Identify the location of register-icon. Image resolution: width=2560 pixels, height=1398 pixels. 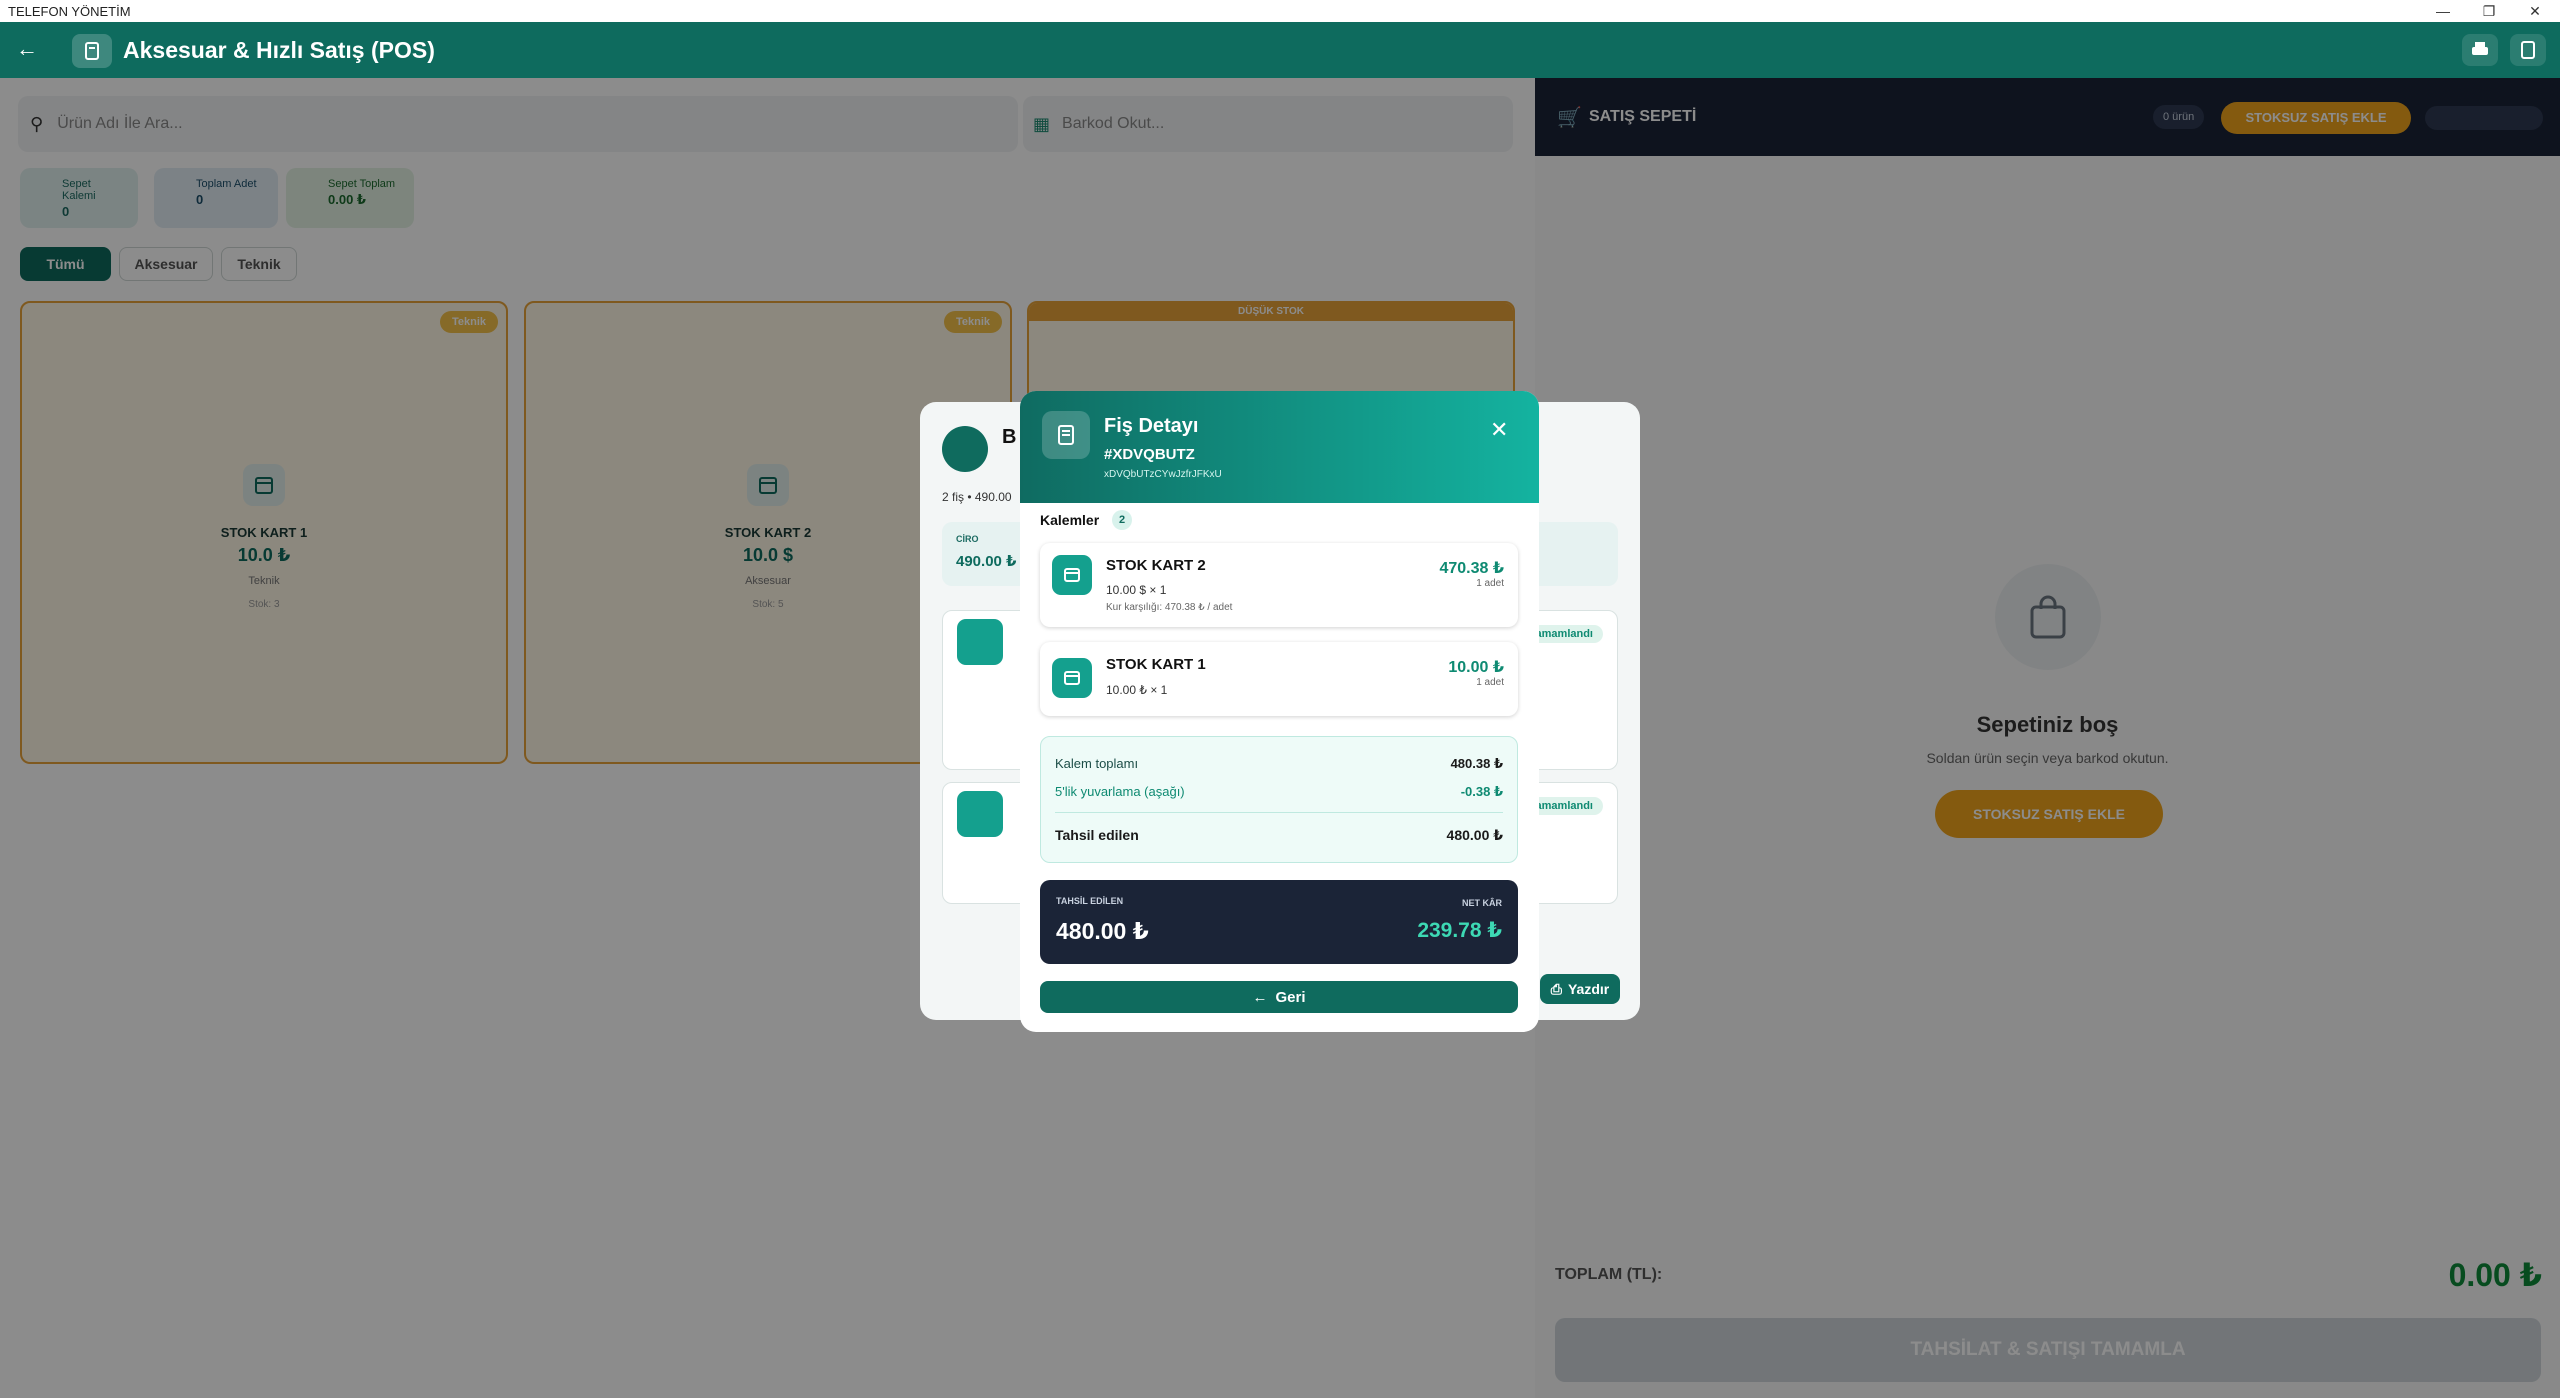
(92, 51).